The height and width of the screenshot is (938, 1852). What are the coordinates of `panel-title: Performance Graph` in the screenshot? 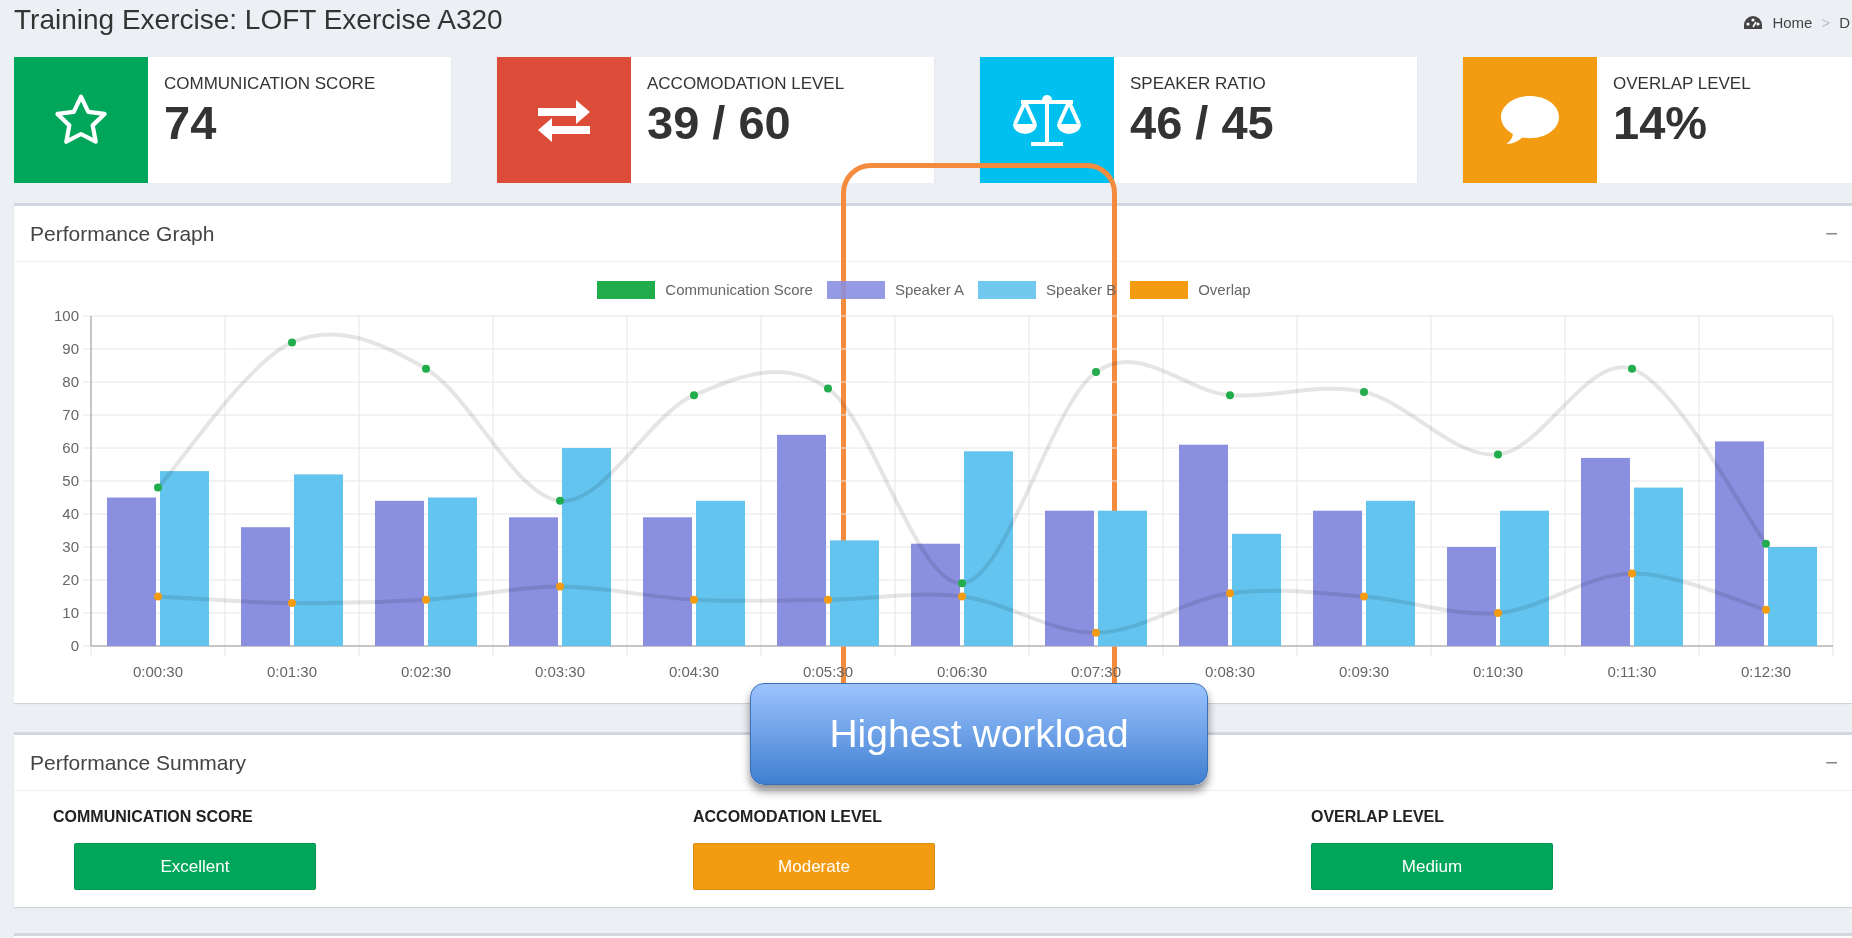 It's located at (122, 233).